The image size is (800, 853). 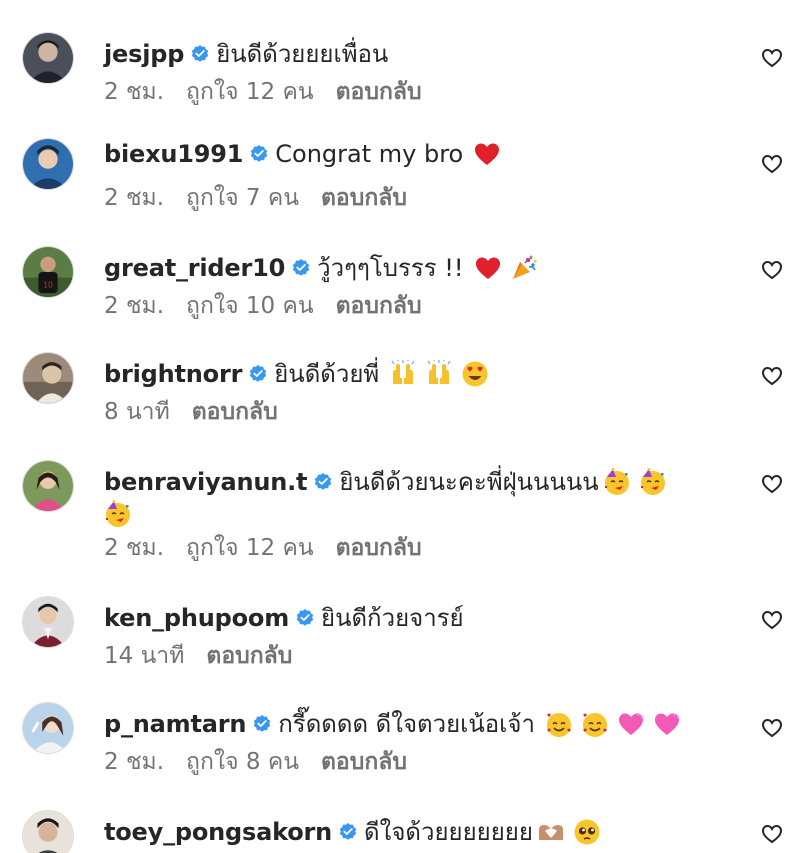 What do you see at coordinates (173, 374) in the screenshot?
I see `comment-username: brightnorr` at bounding box center [173, 374].